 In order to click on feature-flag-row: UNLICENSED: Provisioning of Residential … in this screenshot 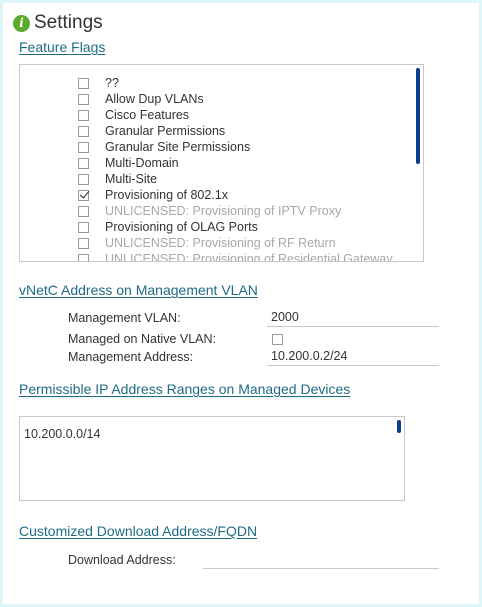, I will do `click(235, 256)`.